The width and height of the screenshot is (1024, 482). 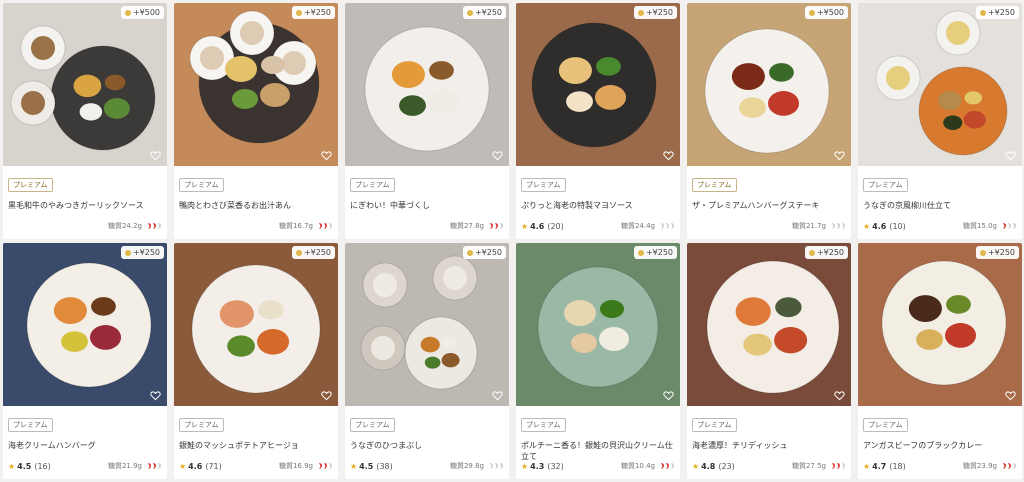 What do you see at coordinates (940, 451) in the screenshot?
I see `product-name: アンガスビーフのブラックカレー` at bounding box center [940, 451].